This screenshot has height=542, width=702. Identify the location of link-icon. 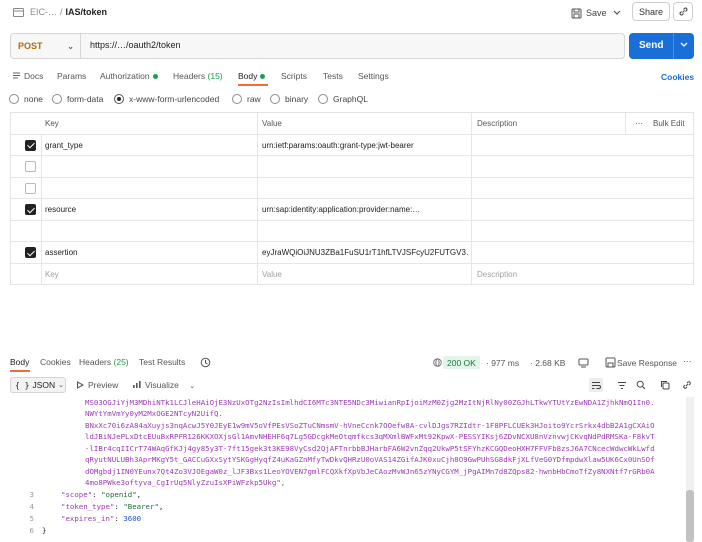
(687, 385).